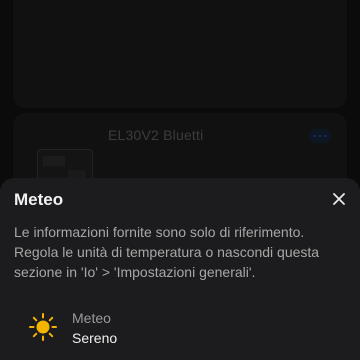  I want to click on close-button, so click(339, 199).